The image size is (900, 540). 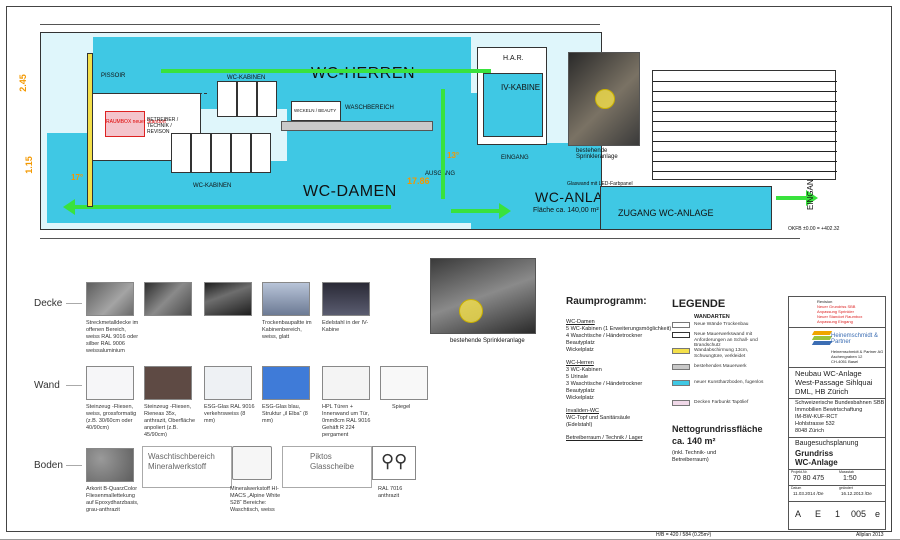 What do you see at coordinates (584, 370) in the screenshot?
I see `rp-line: 3 WC-Kabinen` at bounding box center [584, 370].